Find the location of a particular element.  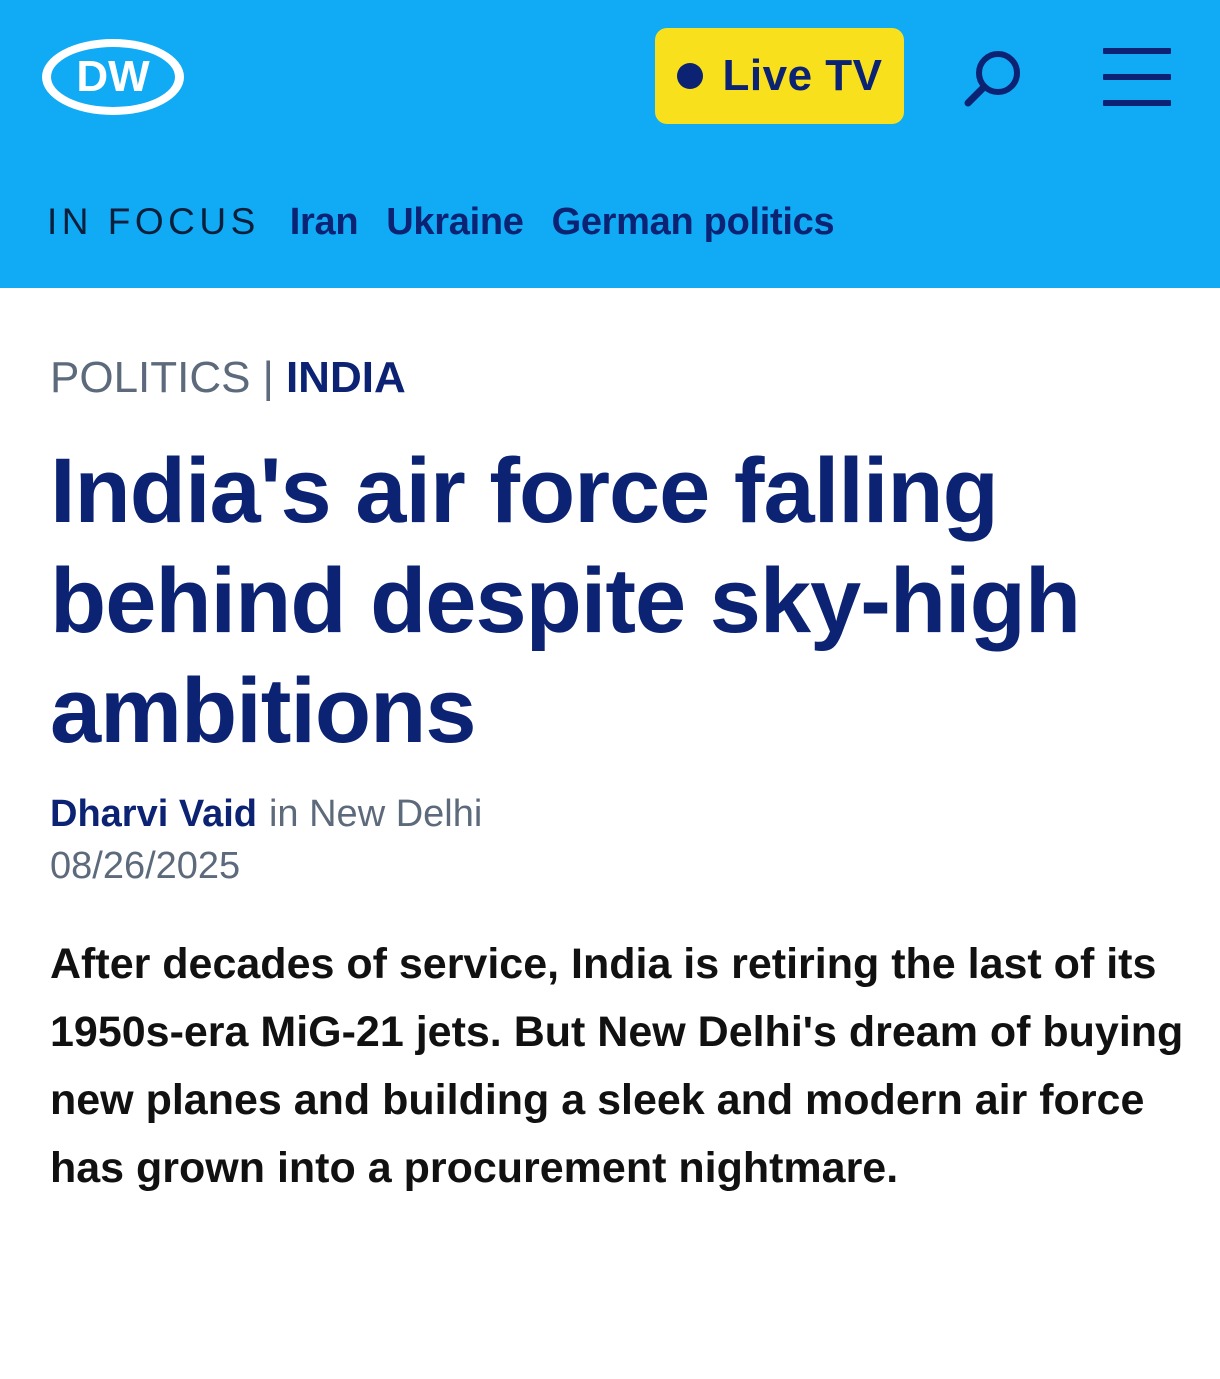

live-dot-icon is located at coordinates (689, 76).